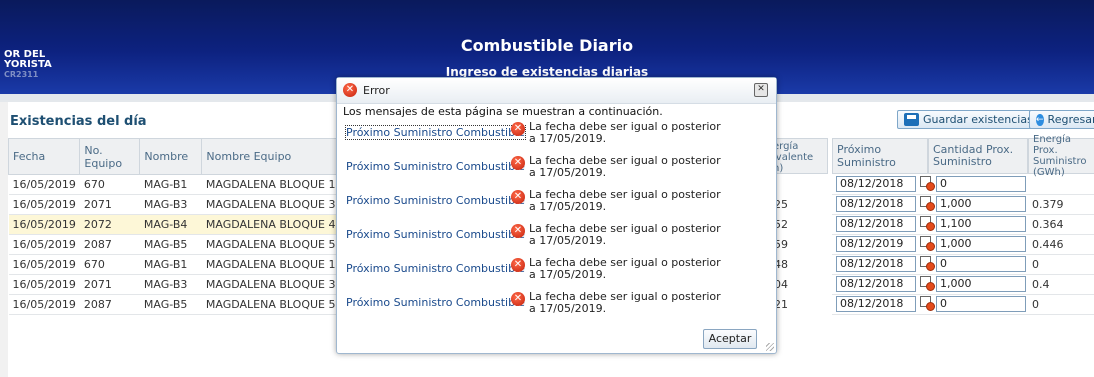  What do you see at coordinates (876, 244) in the screenshot?
I see `proximo-suministro-date-input: 08/12/2019` at bounding box center [876, 244].